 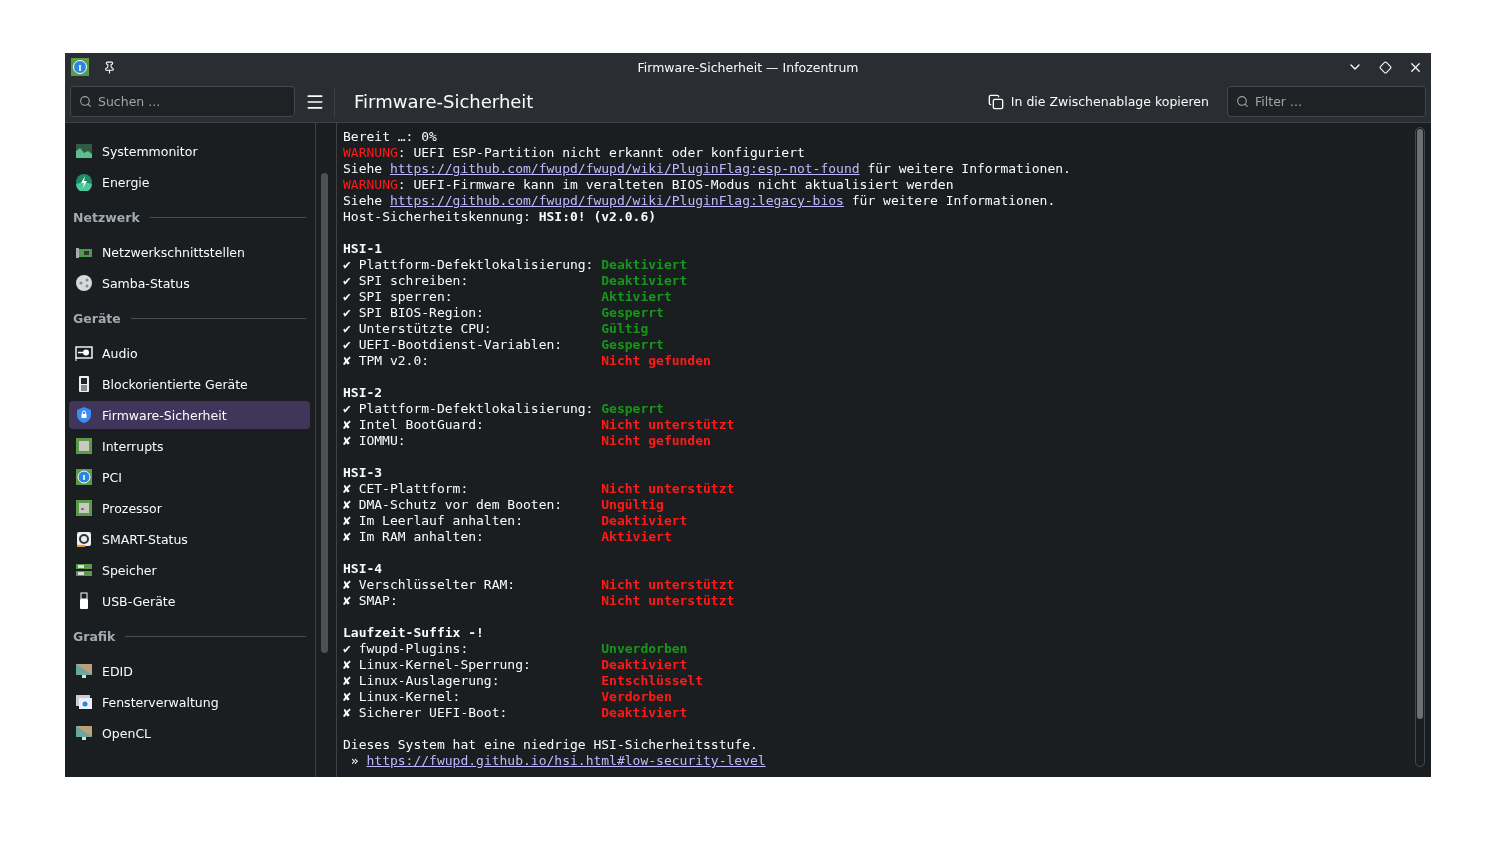 What do you see at coordinates (382, 441) in the screenshot?
I see `check-label: IOMMU:` at bounding box center [382, 441].